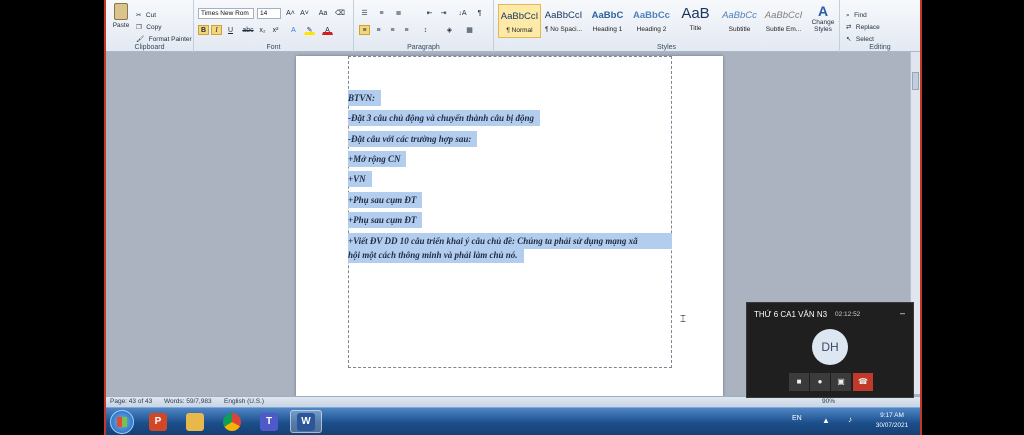 The height and width of the screenshot is (435, 1024). What do you see at coordinates (381, 13) in the screenshot?
I see `numbering-icon: ≡` at bounding box center [381, 13].